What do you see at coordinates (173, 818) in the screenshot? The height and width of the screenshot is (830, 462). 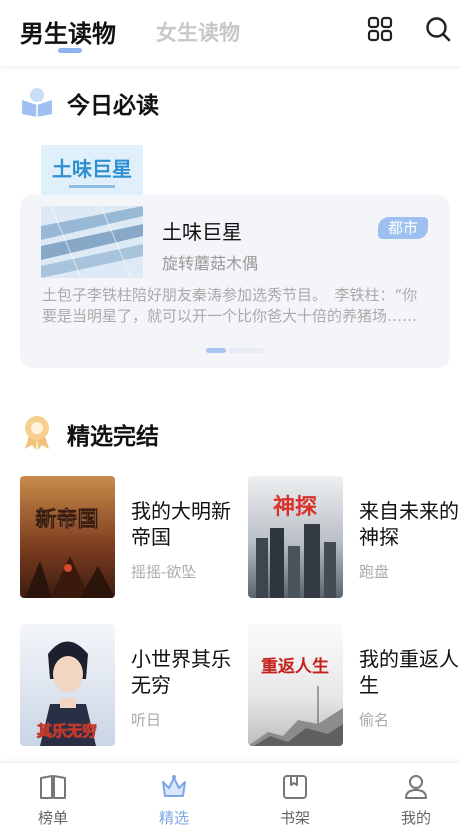 I see `nav-label-featured: 精选` at bounding box center [173, 818].